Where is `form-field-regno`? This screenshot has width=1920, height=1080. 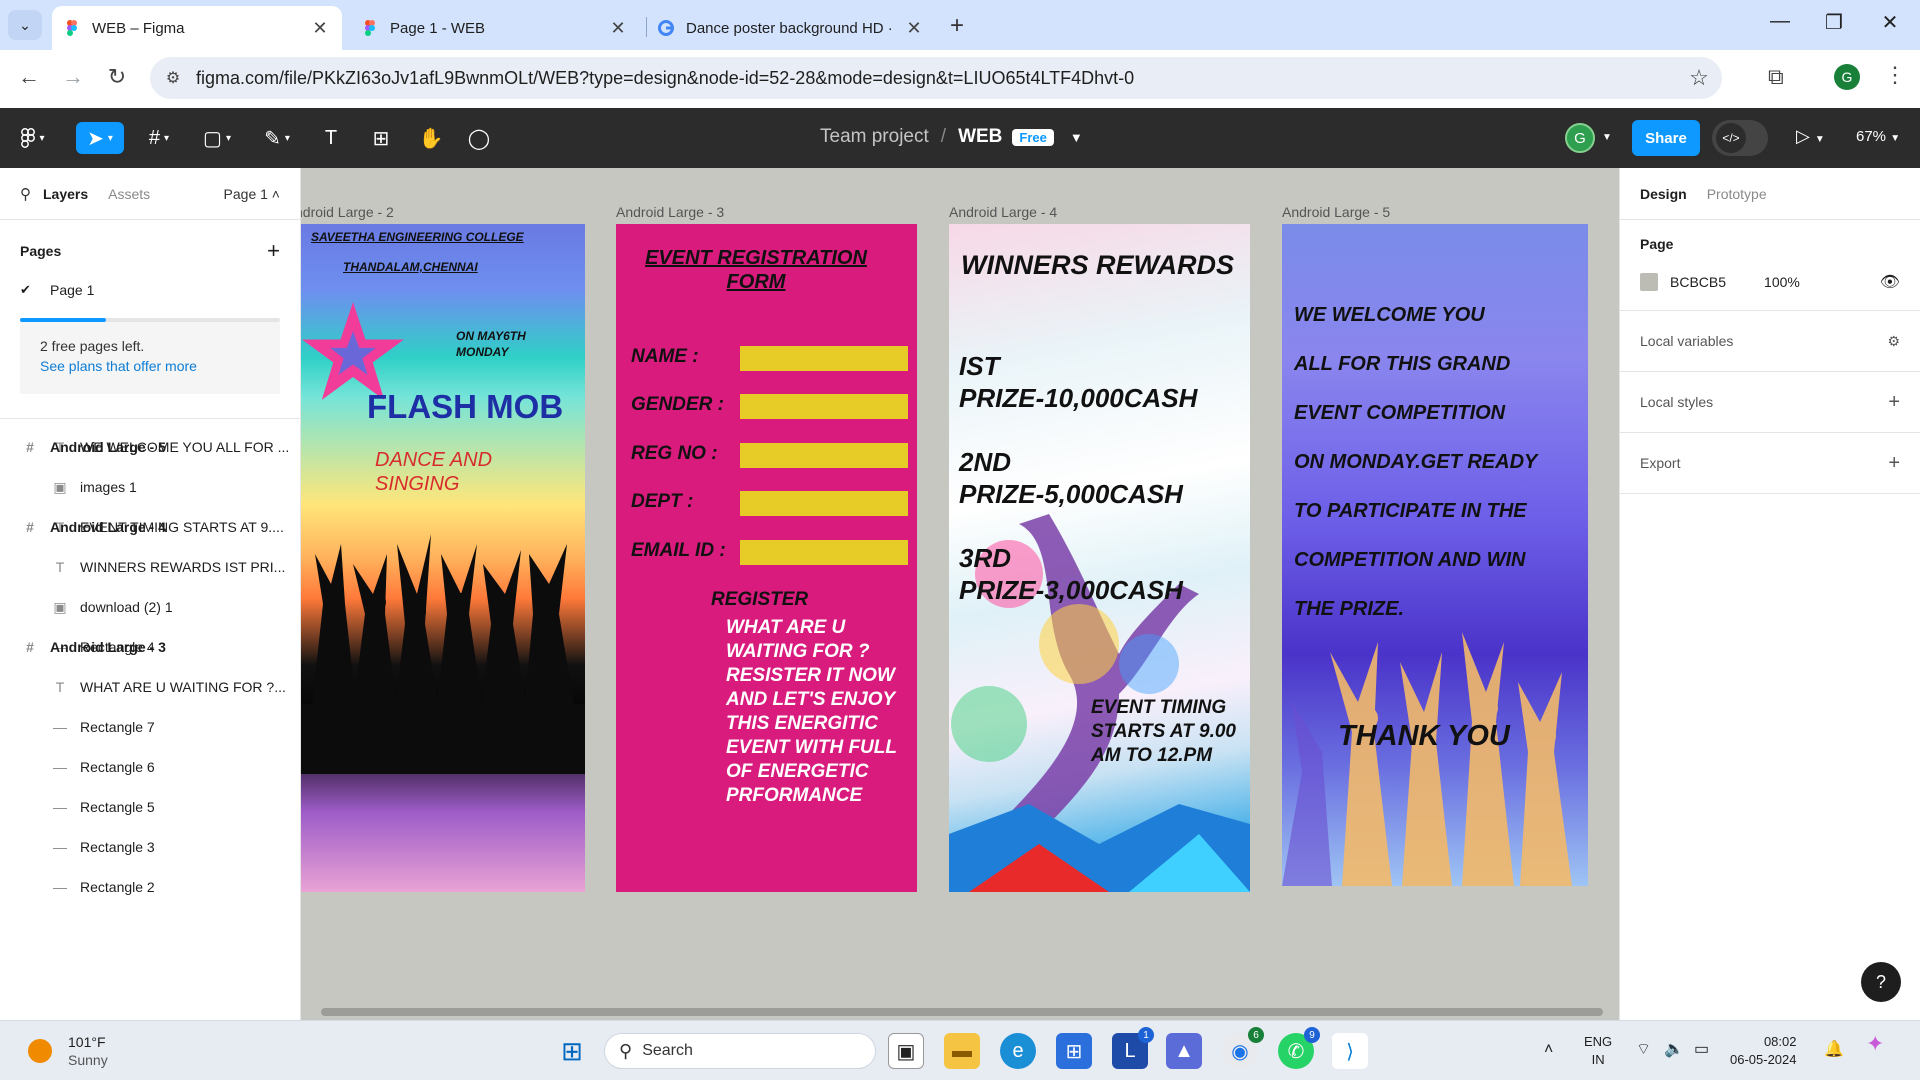 form-field-regno is located at coordinates (824, 455).